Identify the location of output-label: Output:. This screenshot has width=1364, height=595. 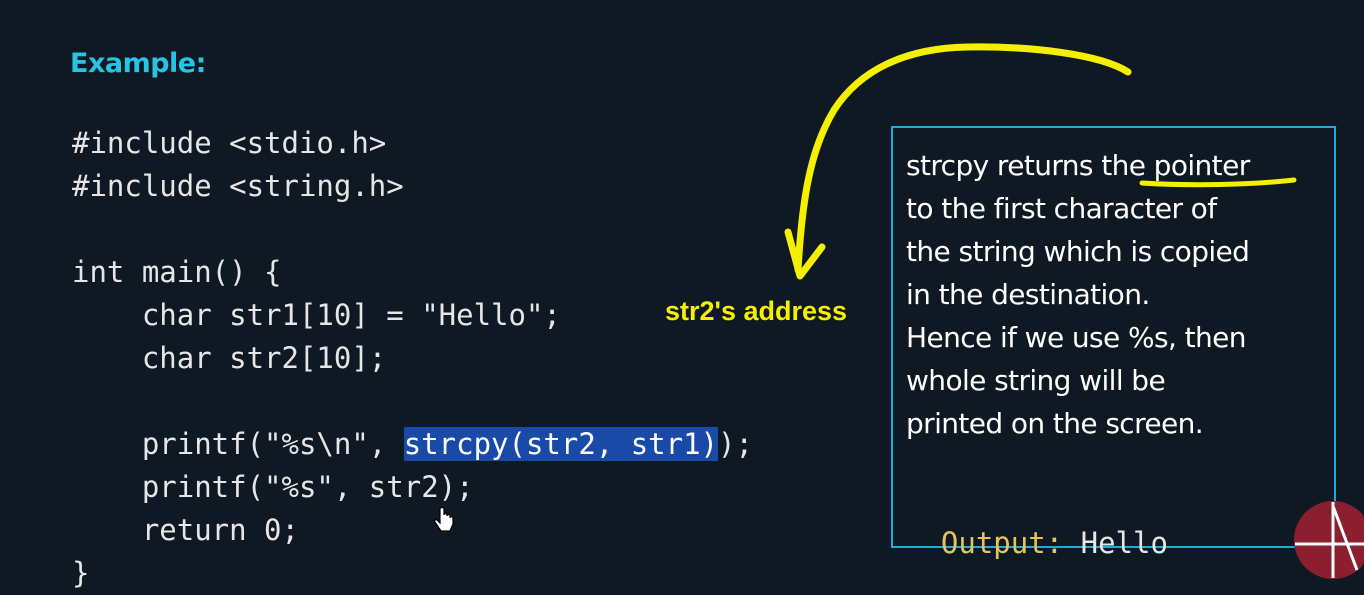
(1002, 543).